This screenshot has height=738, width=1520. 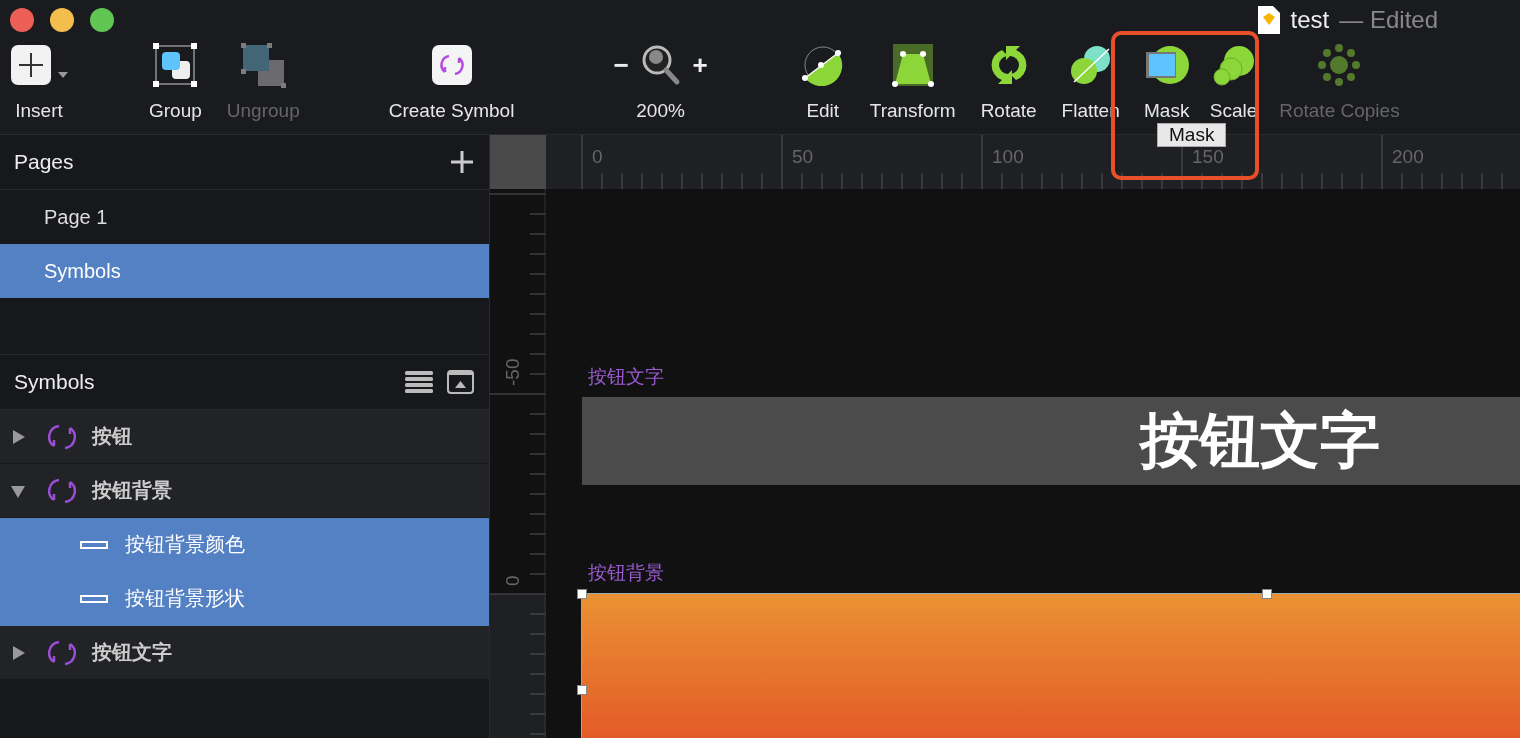 What do you see at coordinates (660, 111) in the screenshot?
I see `zoom-level: 200%` at bounding box center [660, 111].